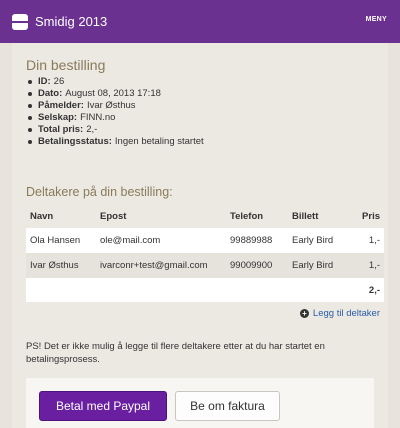 Image resolution: width=400 pixels, height=428 pixels. What do you see at coordinates (305, 216) in the screenshot?
I see `column-header-ticket: Billett` at bounding box center [305, 216].